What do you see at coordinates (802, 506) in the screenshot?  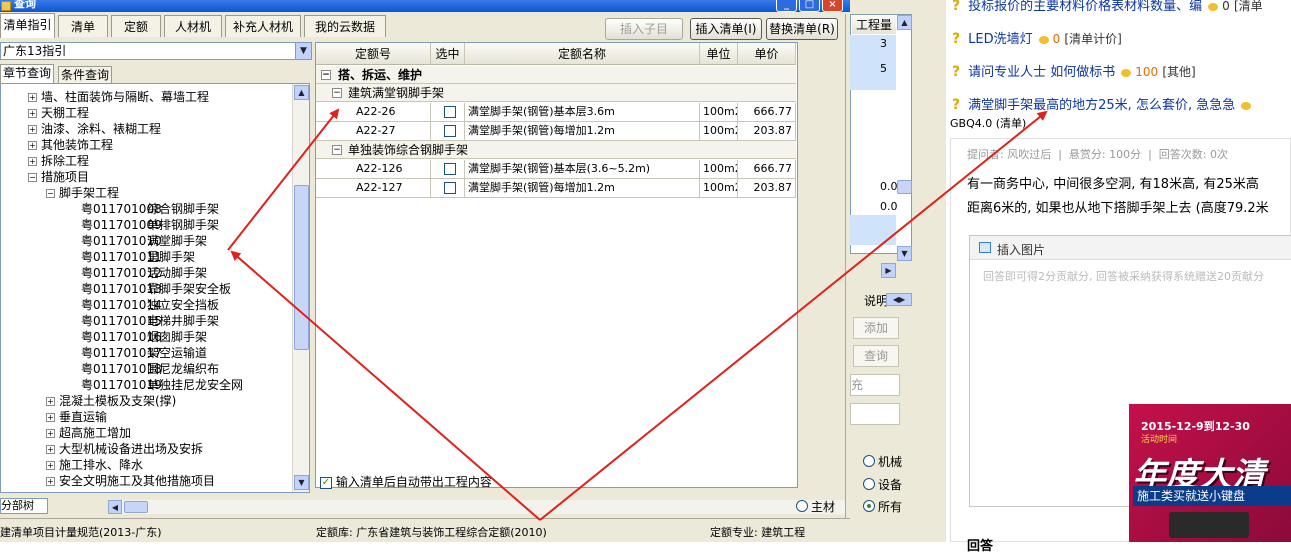 I see `radio-main-material` at bounding box center [802, 506].